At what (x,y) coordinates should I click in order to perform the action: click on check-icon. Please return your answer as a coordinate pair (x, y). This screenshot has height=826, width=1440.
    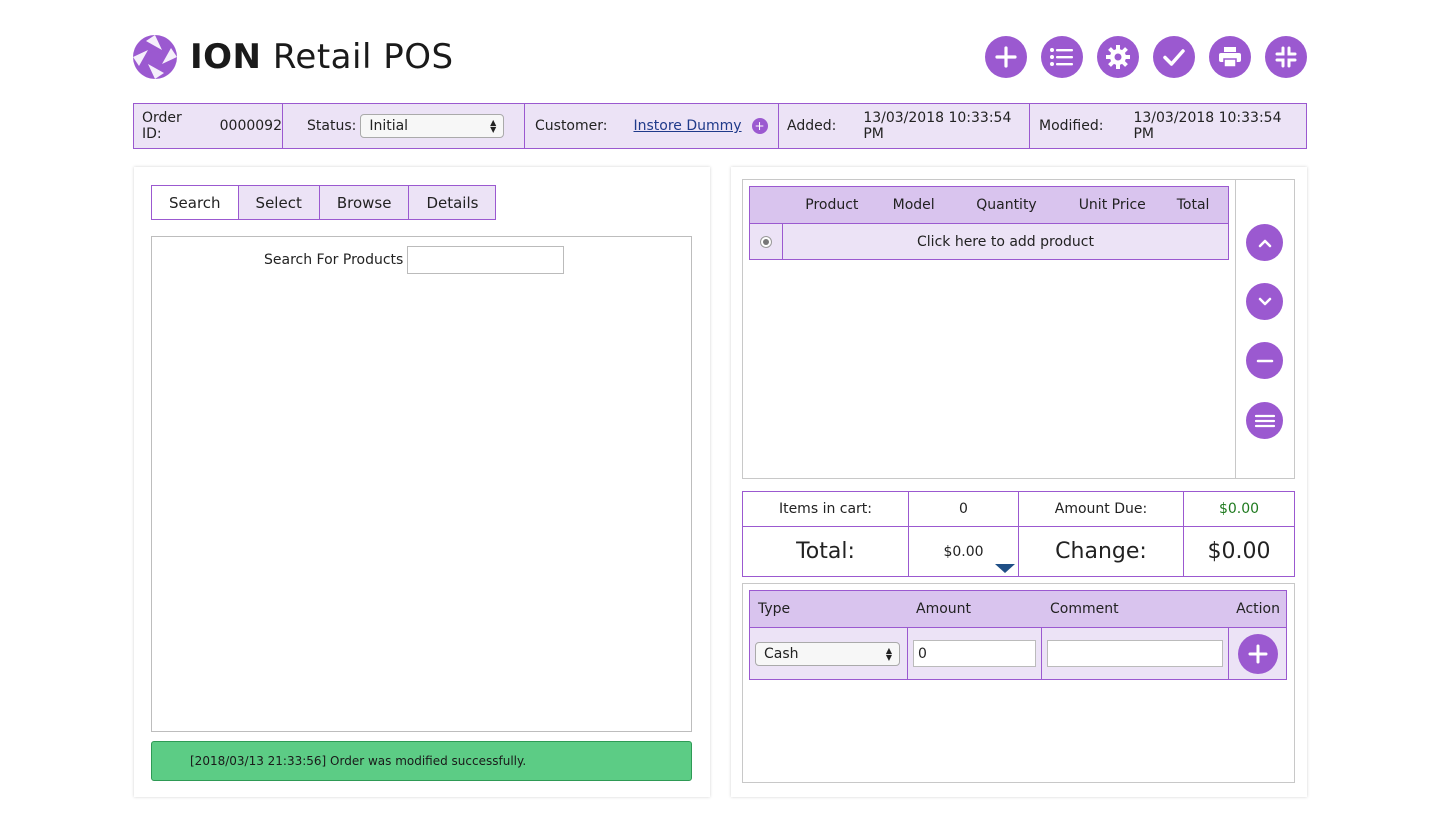
    Looking at the image, I should click on (1174, 57).